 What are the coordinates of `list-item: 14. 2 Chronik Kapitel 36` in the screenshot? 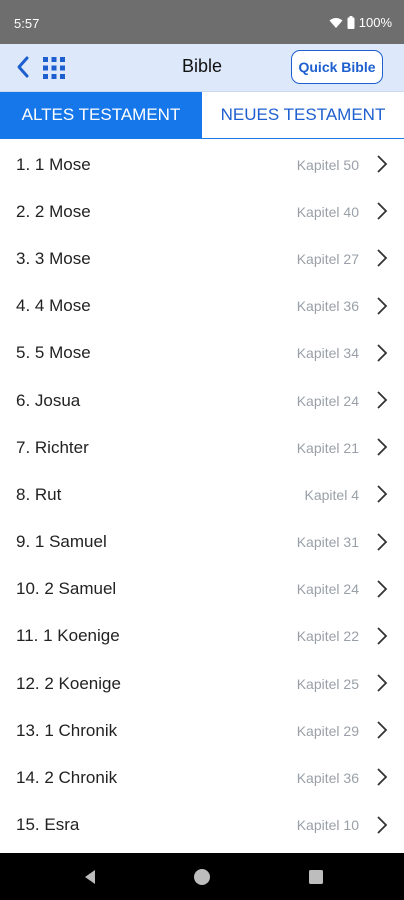 It's located at (202, 777).